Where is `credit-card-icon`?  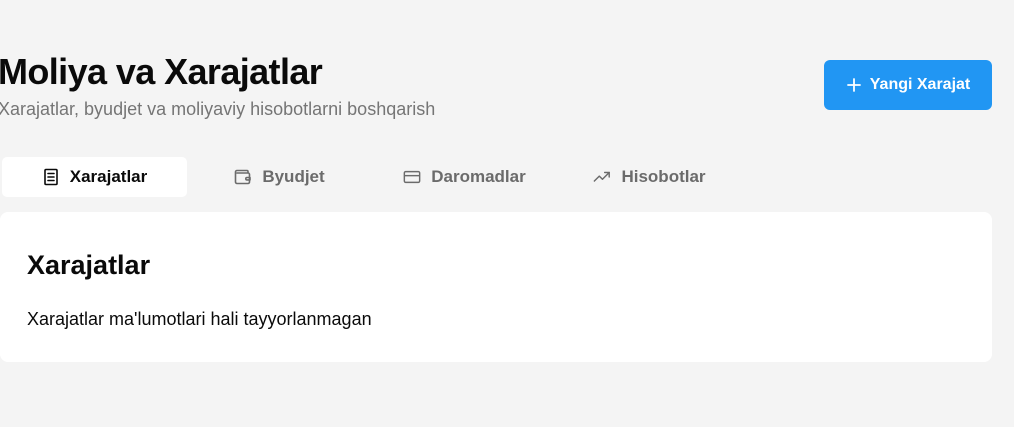
credit-card-icon is located at coordinates (412, 177).